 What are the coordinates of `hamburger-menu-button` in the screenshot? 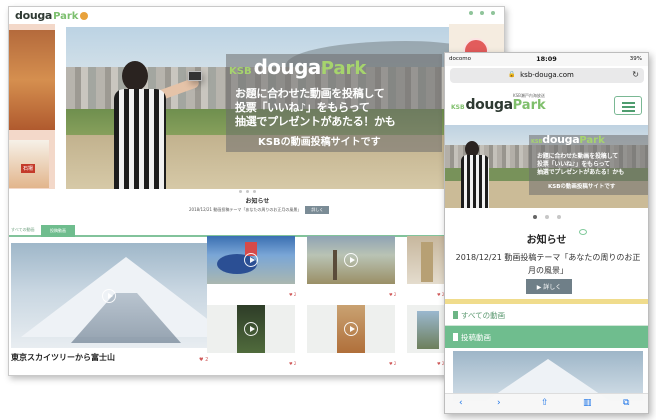 It's located at (628, 105).